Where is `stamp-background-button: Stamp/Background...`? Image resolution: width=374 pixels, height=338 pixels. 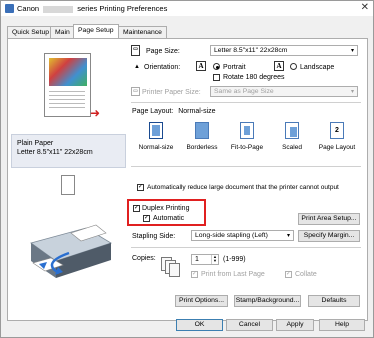
stamp-background-button: Stamp/Background... is located at coordinates (267, 301).